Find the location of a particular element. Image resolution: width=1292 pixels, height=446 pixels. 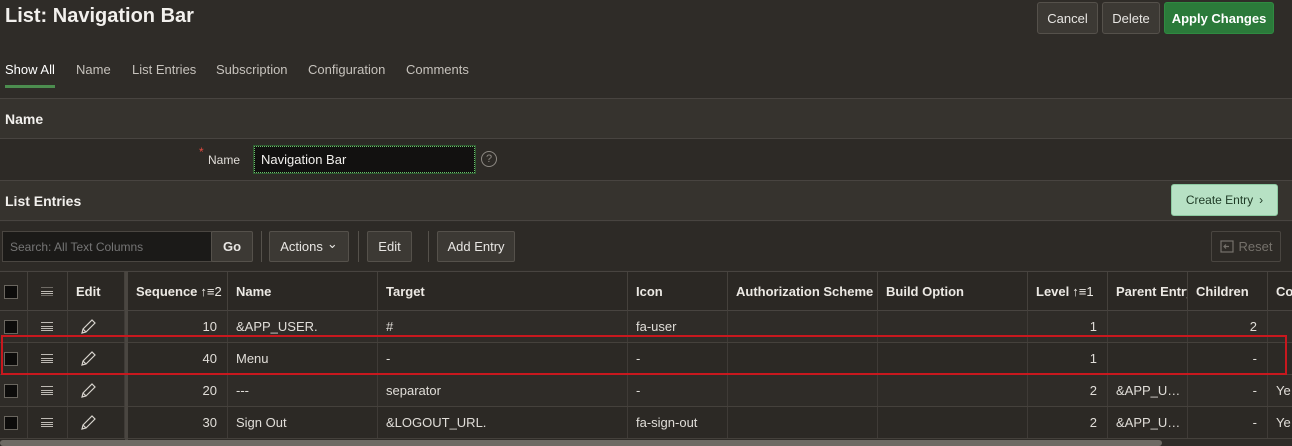

cell-level: 2 is located at coordinates (1068, 422).